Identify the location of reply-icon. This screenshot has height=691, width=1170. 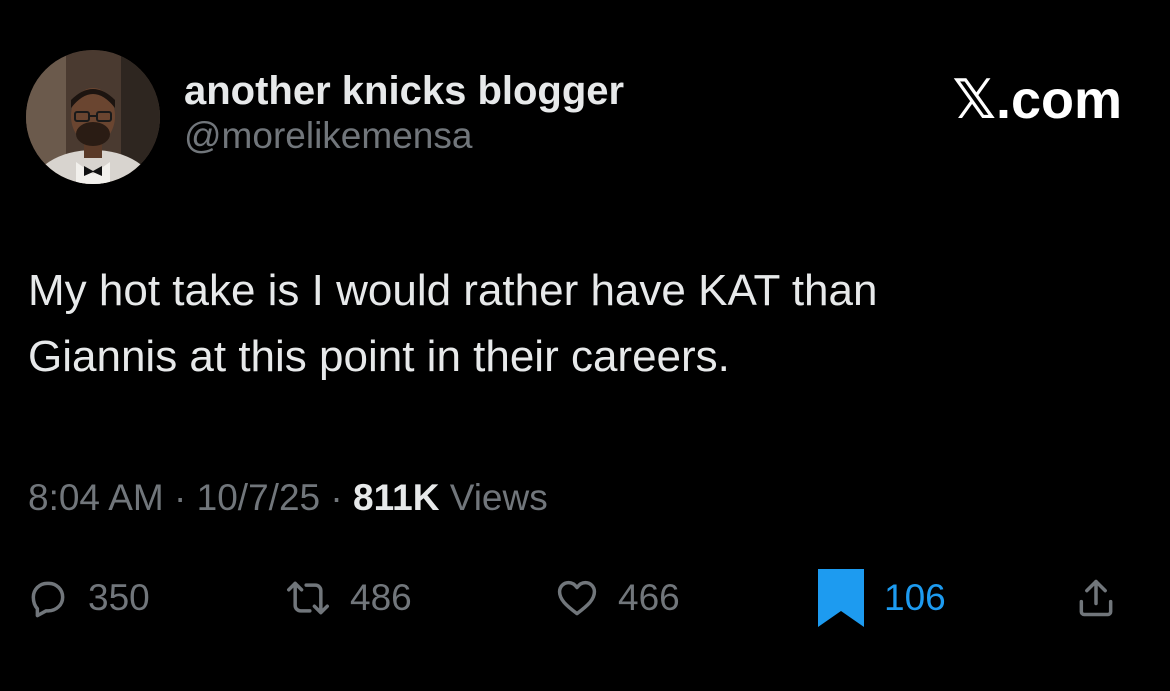
(48, 598).